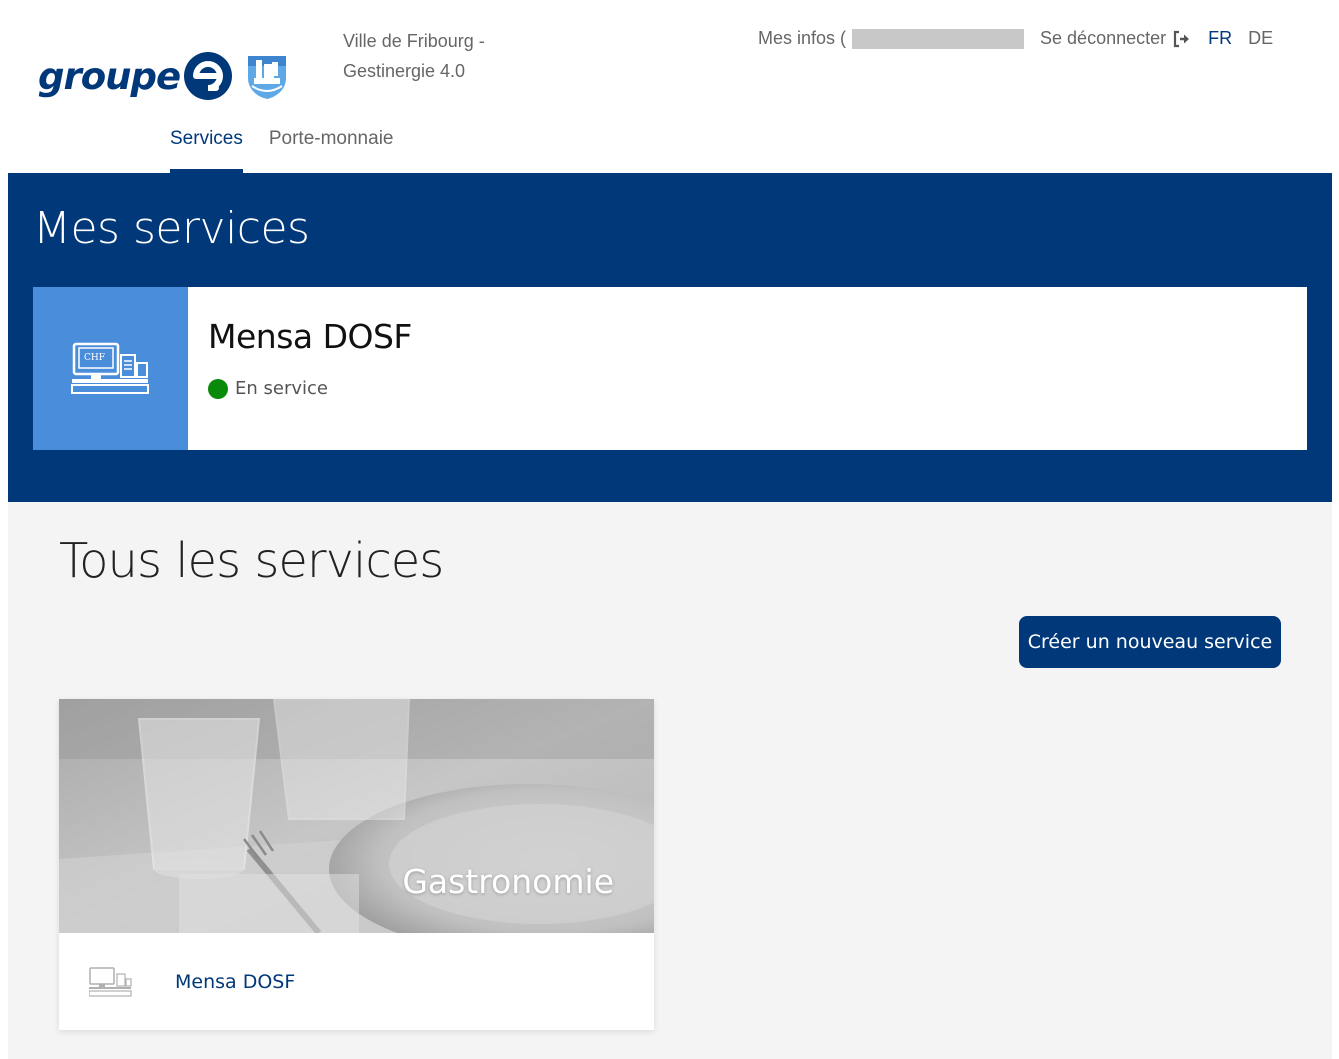  What do you see at coordinates (414, 41) in the screenshot?
I see `org-line-1: Ville de Fribourg -` at bounding box center [414, 41].